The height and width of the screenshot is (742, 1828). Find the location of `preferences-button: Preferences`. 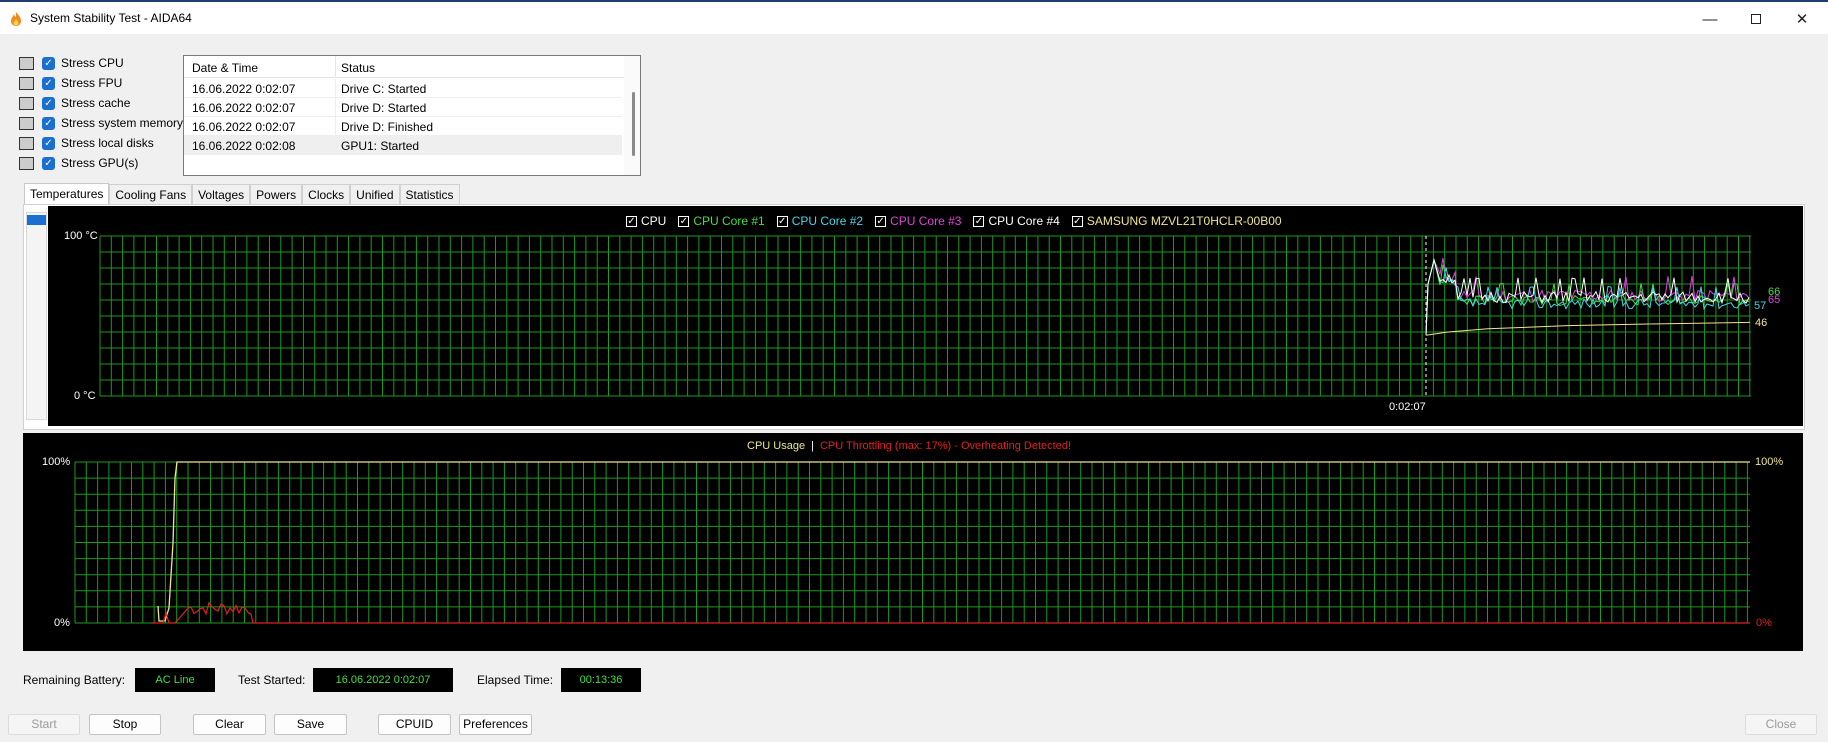

preferences-button: Preferences is located at coordinates (495, 724).